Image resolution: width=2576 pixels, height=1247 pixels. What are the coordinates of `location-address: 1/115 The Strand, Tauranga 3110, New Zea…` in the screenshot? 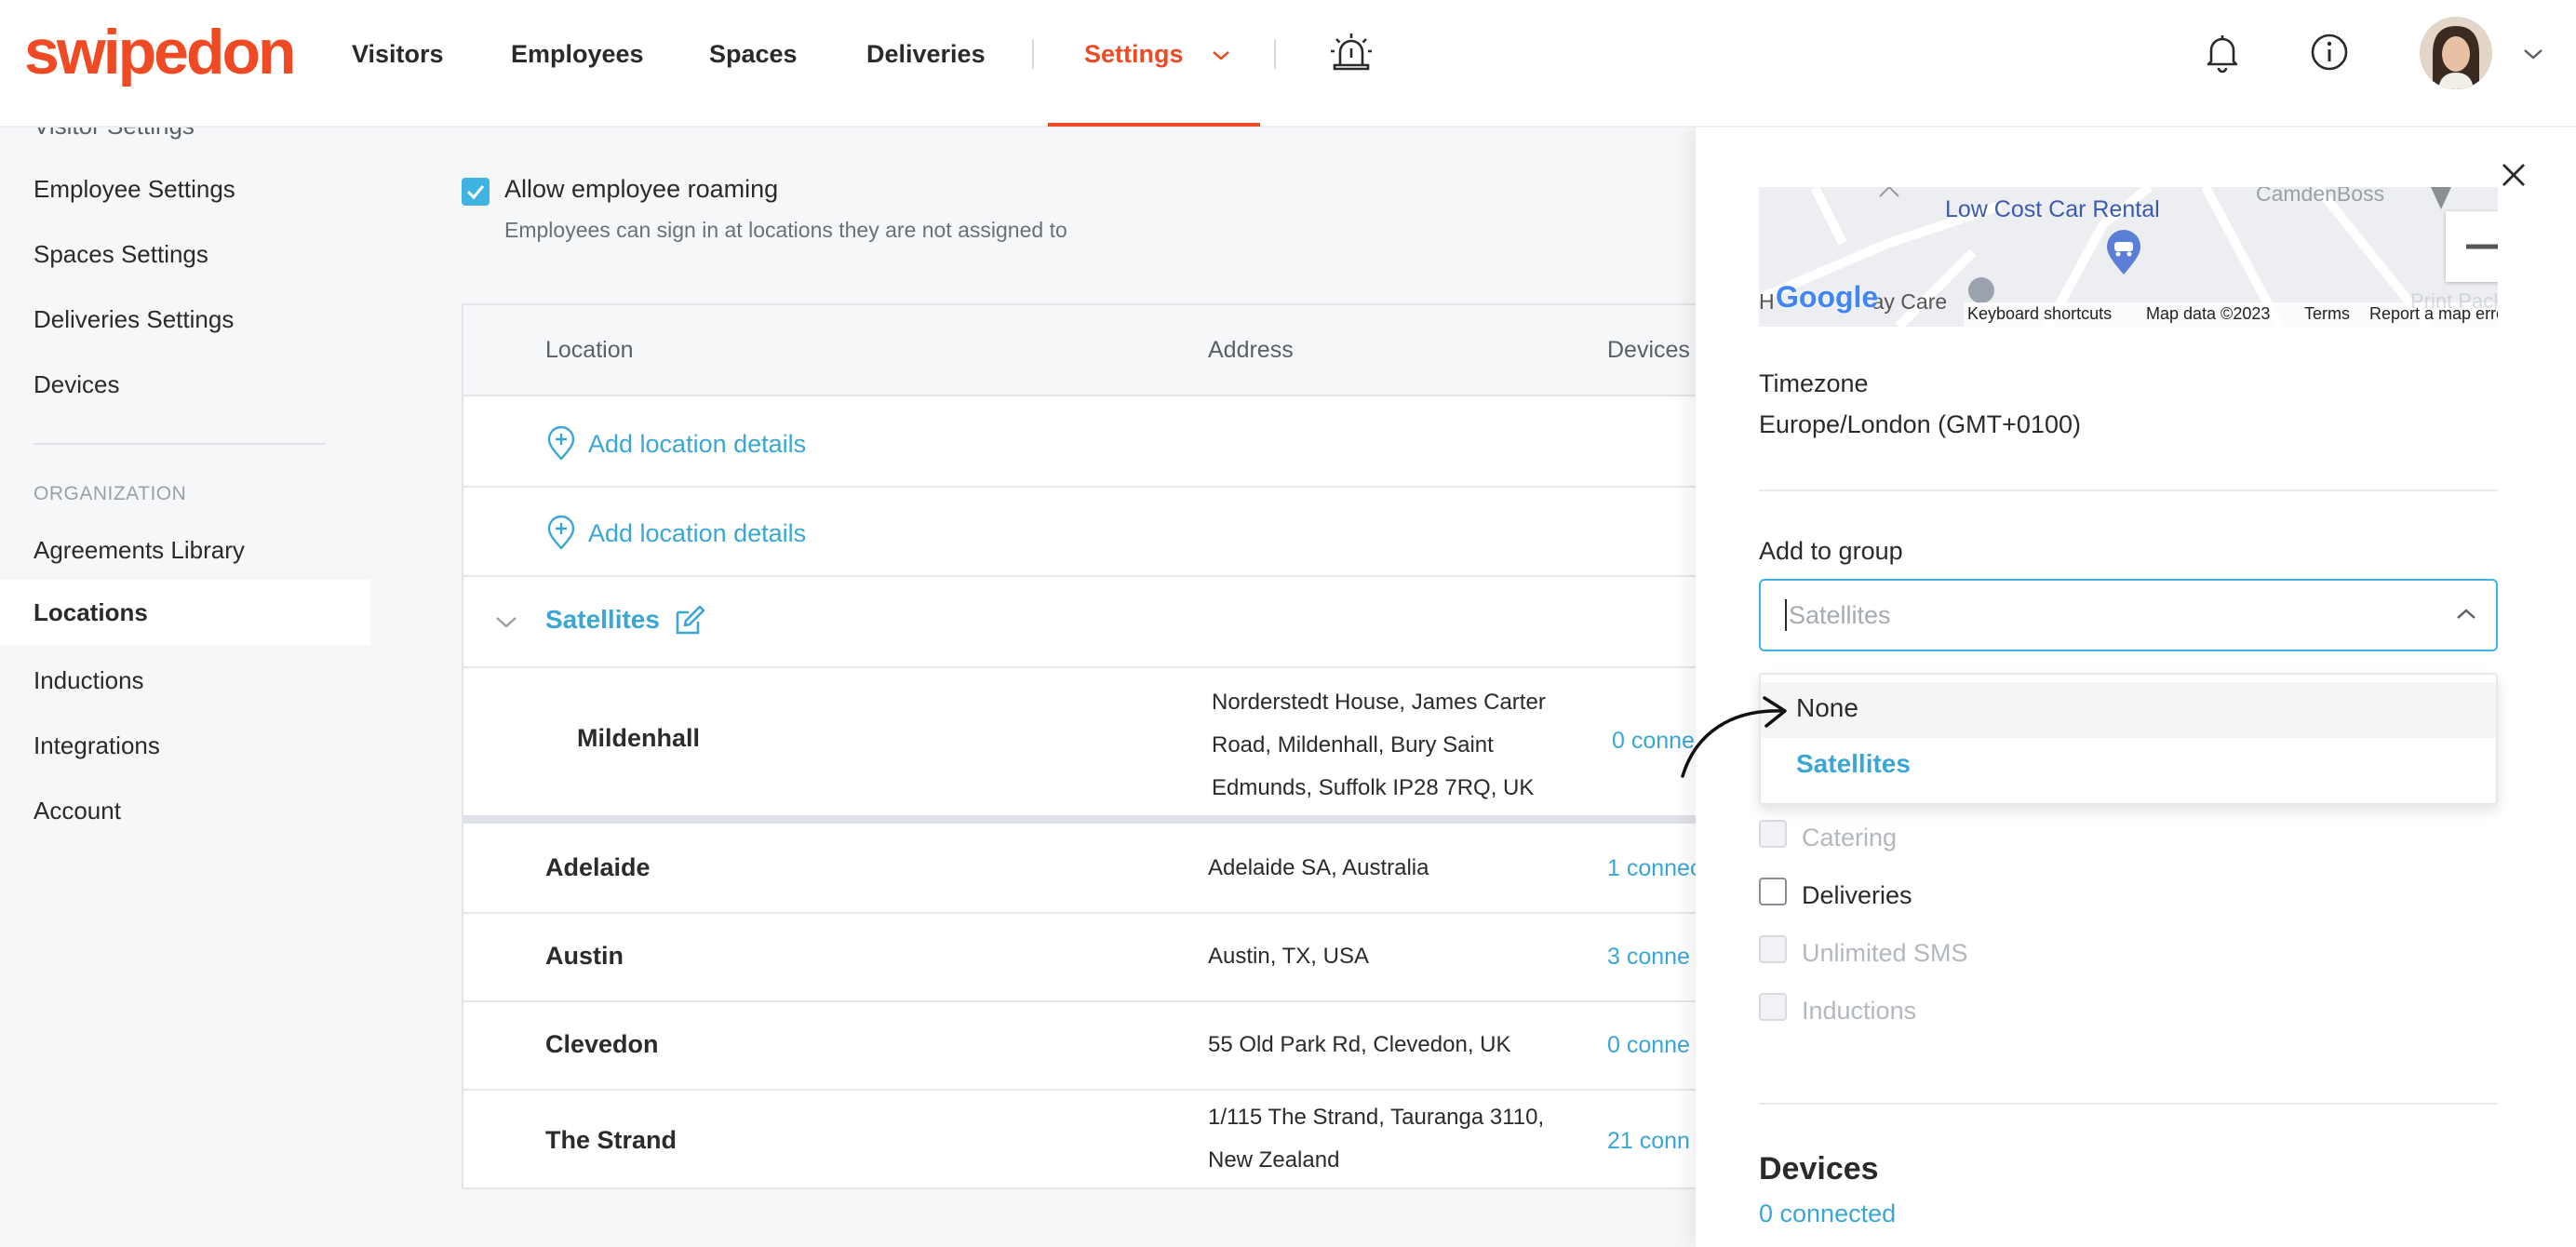 It's located at (1376, 1139).